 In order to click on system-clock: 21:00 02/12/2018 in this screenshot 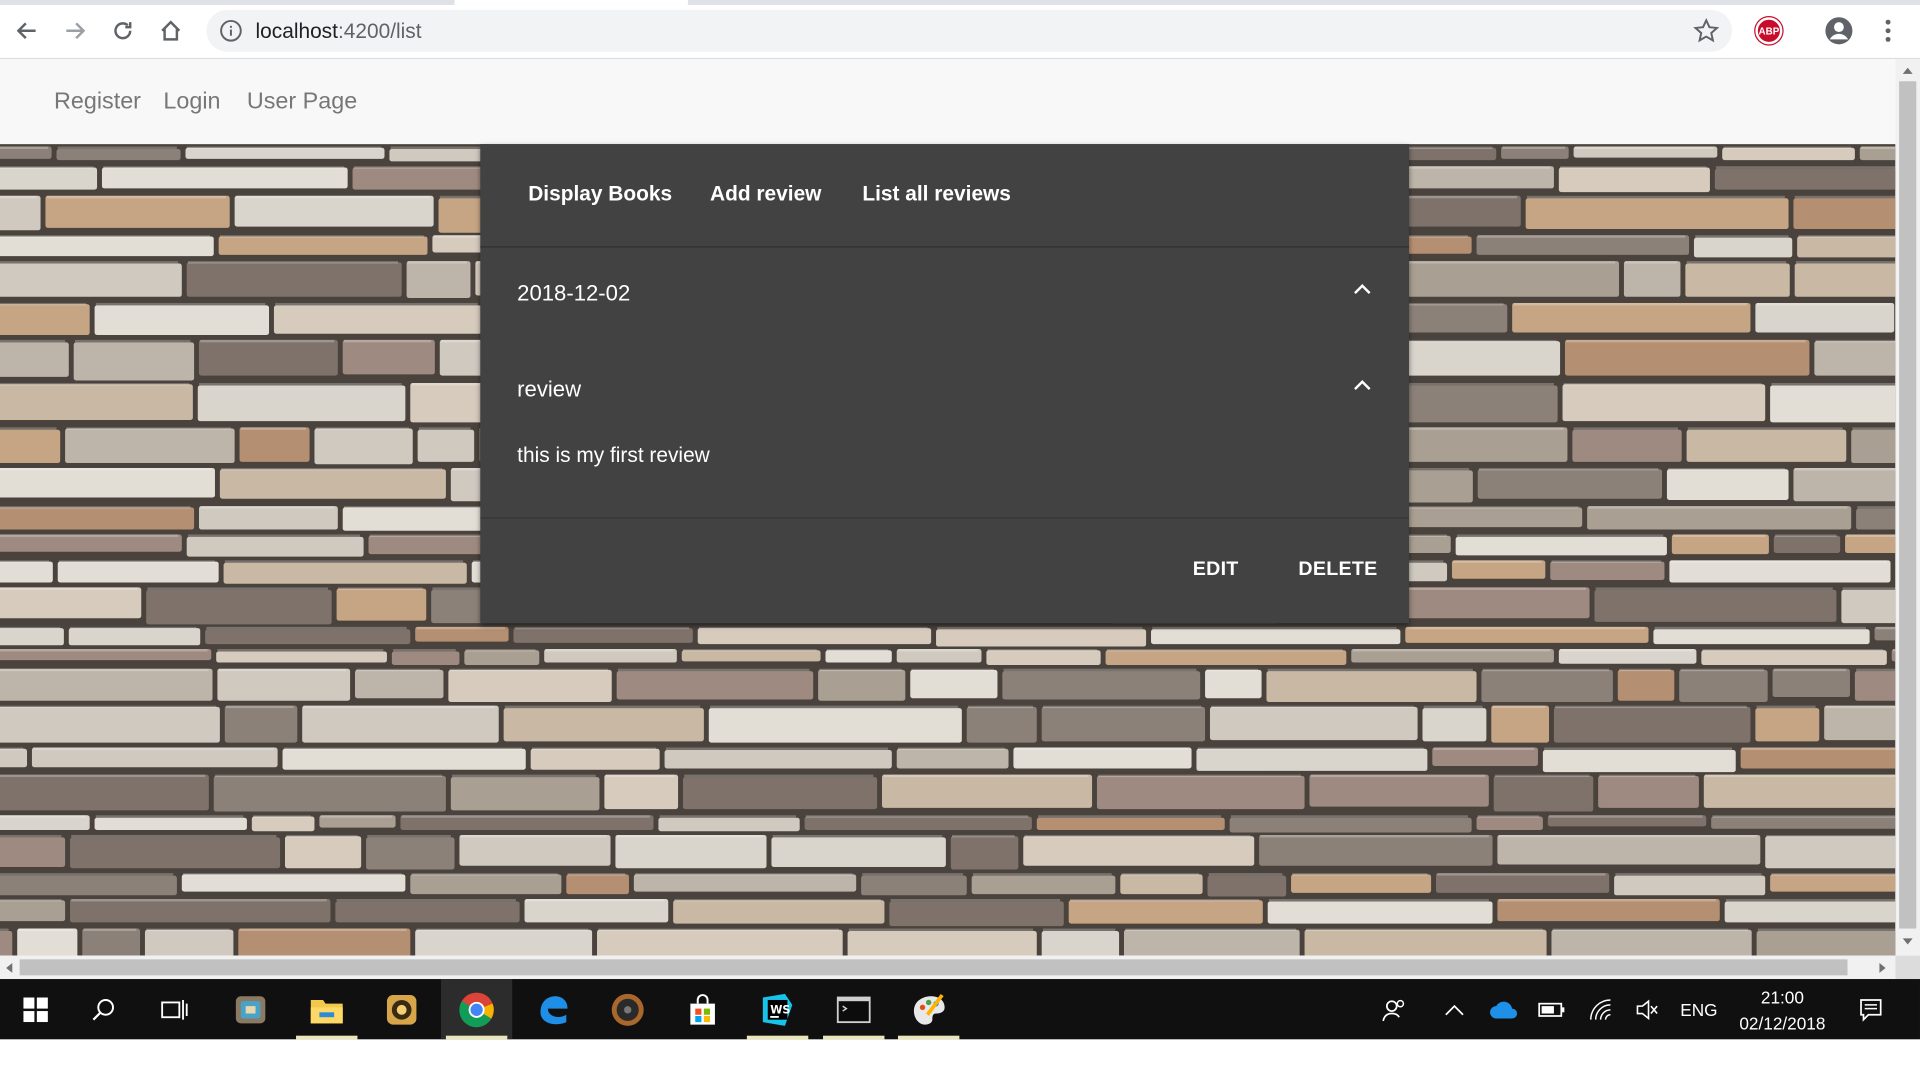, I will do `click(1782, 1011)`.